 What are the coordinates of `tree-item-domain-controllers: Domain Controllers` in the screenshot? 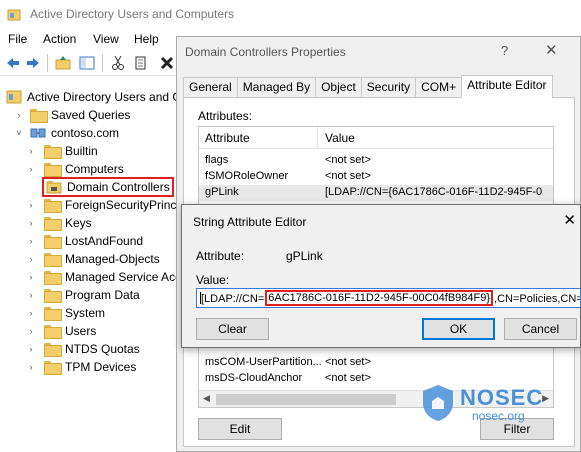 It's located at (108, 187).